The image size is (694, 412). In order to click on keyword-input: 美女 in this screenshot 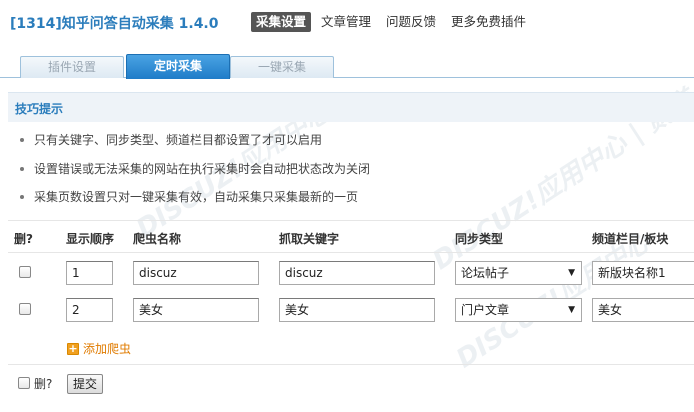, I will do `click(357, 310)`.